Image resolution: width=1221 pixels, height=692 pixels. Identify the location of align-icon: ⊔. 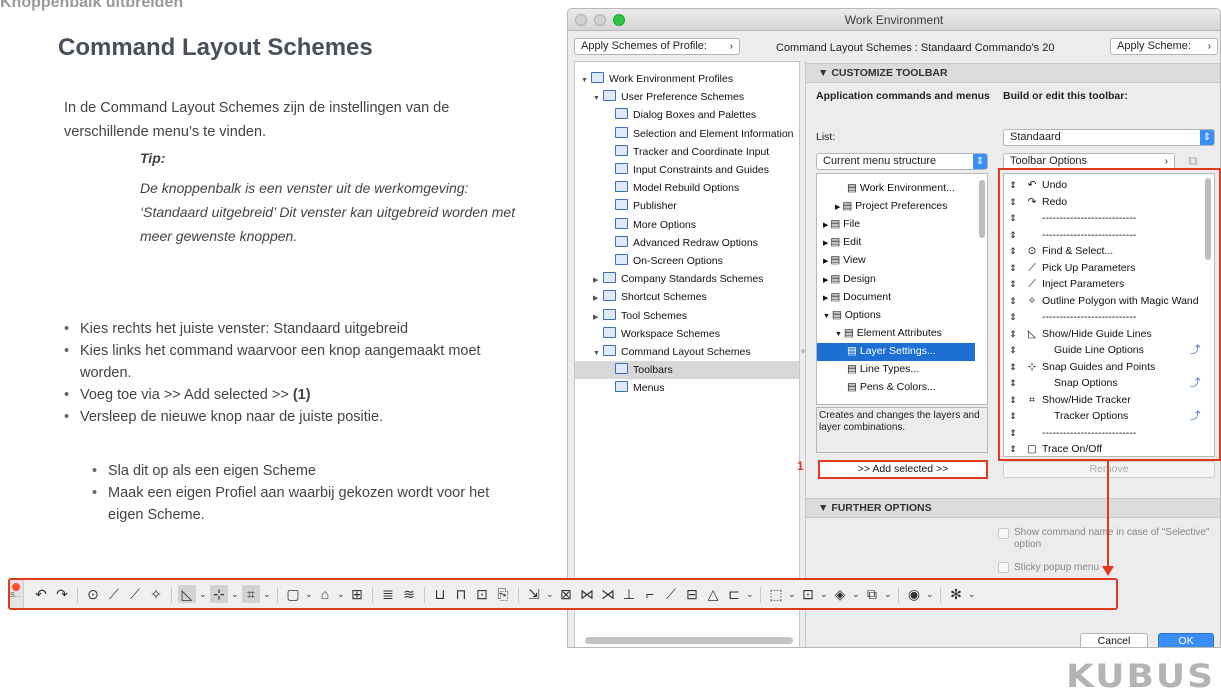
(440, 594).